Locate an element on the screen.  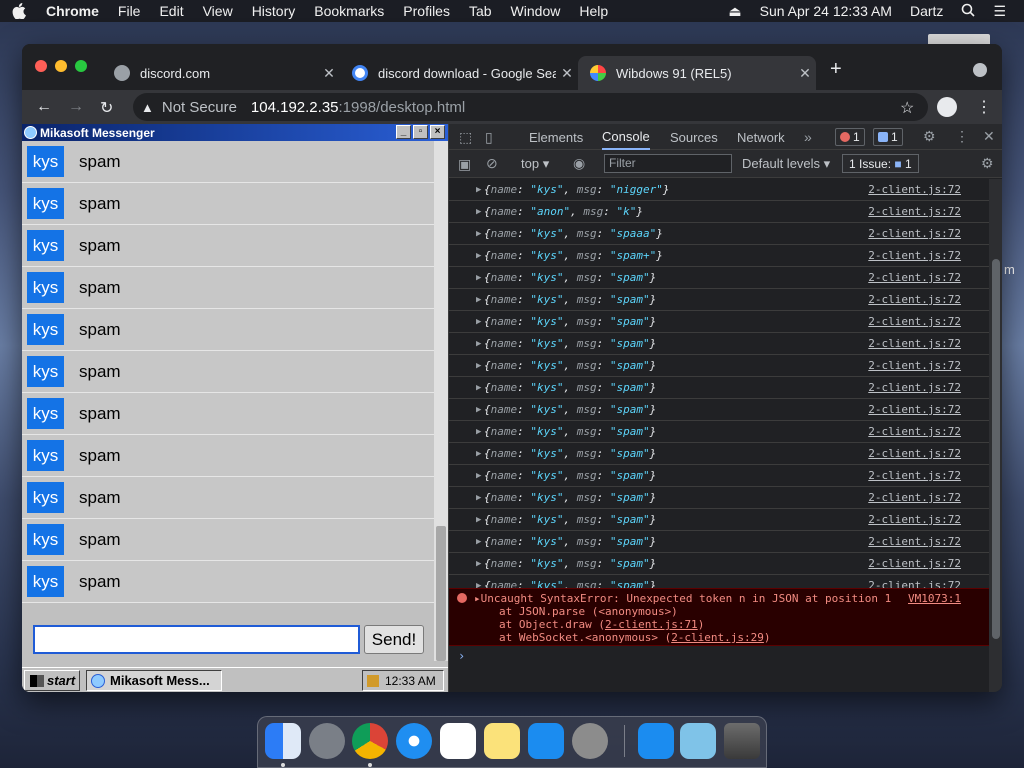
devtools-tab-sources: Sources is located at coordinates (694, 137).